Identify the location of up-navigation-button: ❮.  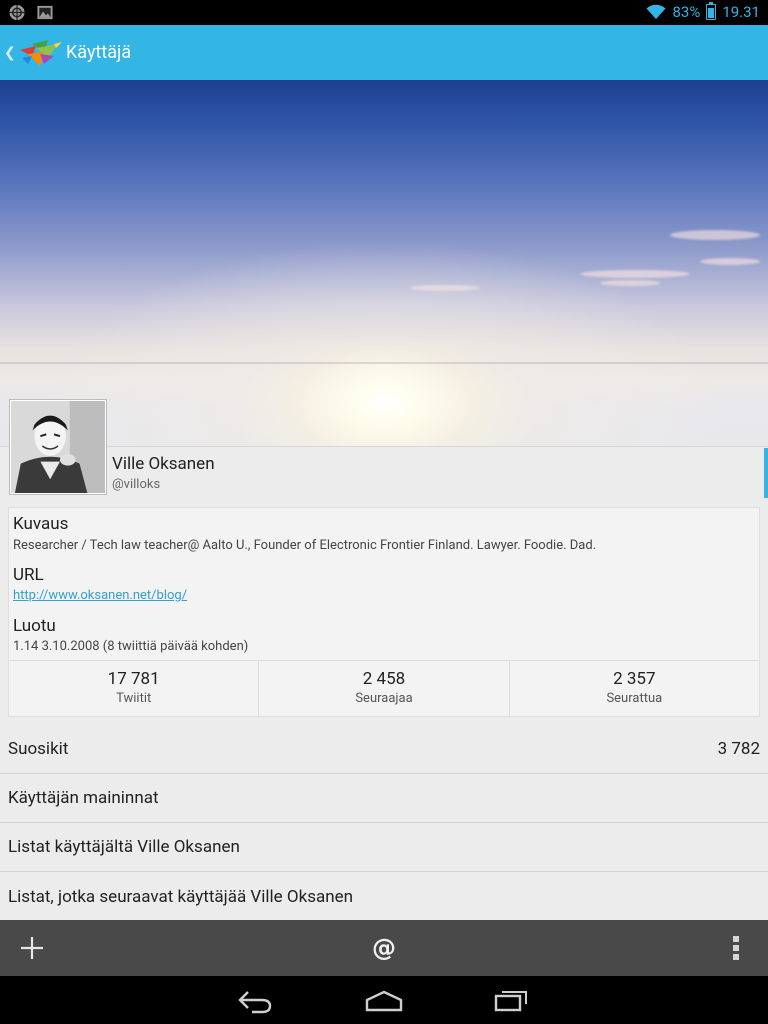
(32, 53).